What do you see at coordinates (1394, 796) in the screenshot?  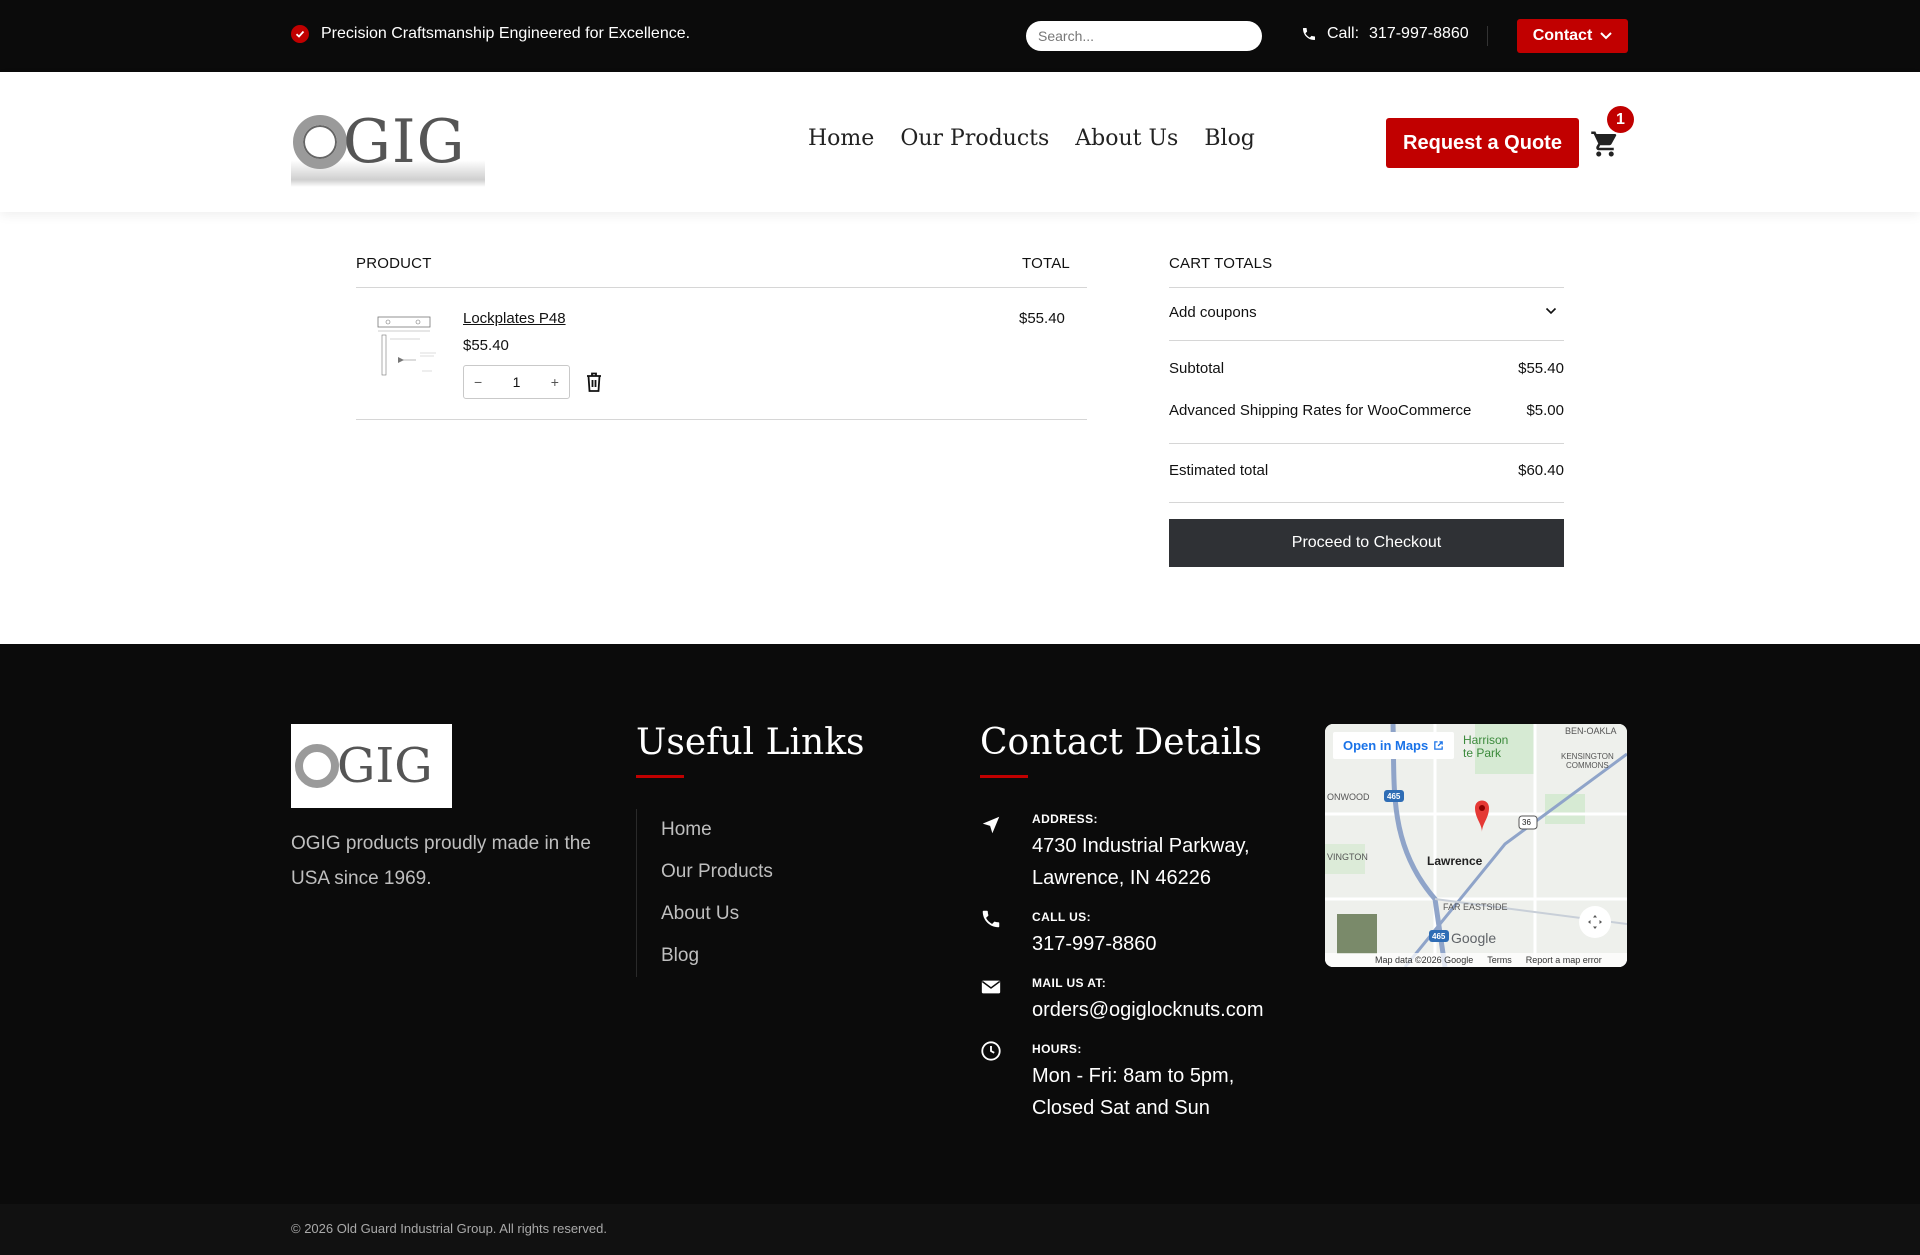 I see `map-road-465-north: 465` at bounding box center [1394, 796].